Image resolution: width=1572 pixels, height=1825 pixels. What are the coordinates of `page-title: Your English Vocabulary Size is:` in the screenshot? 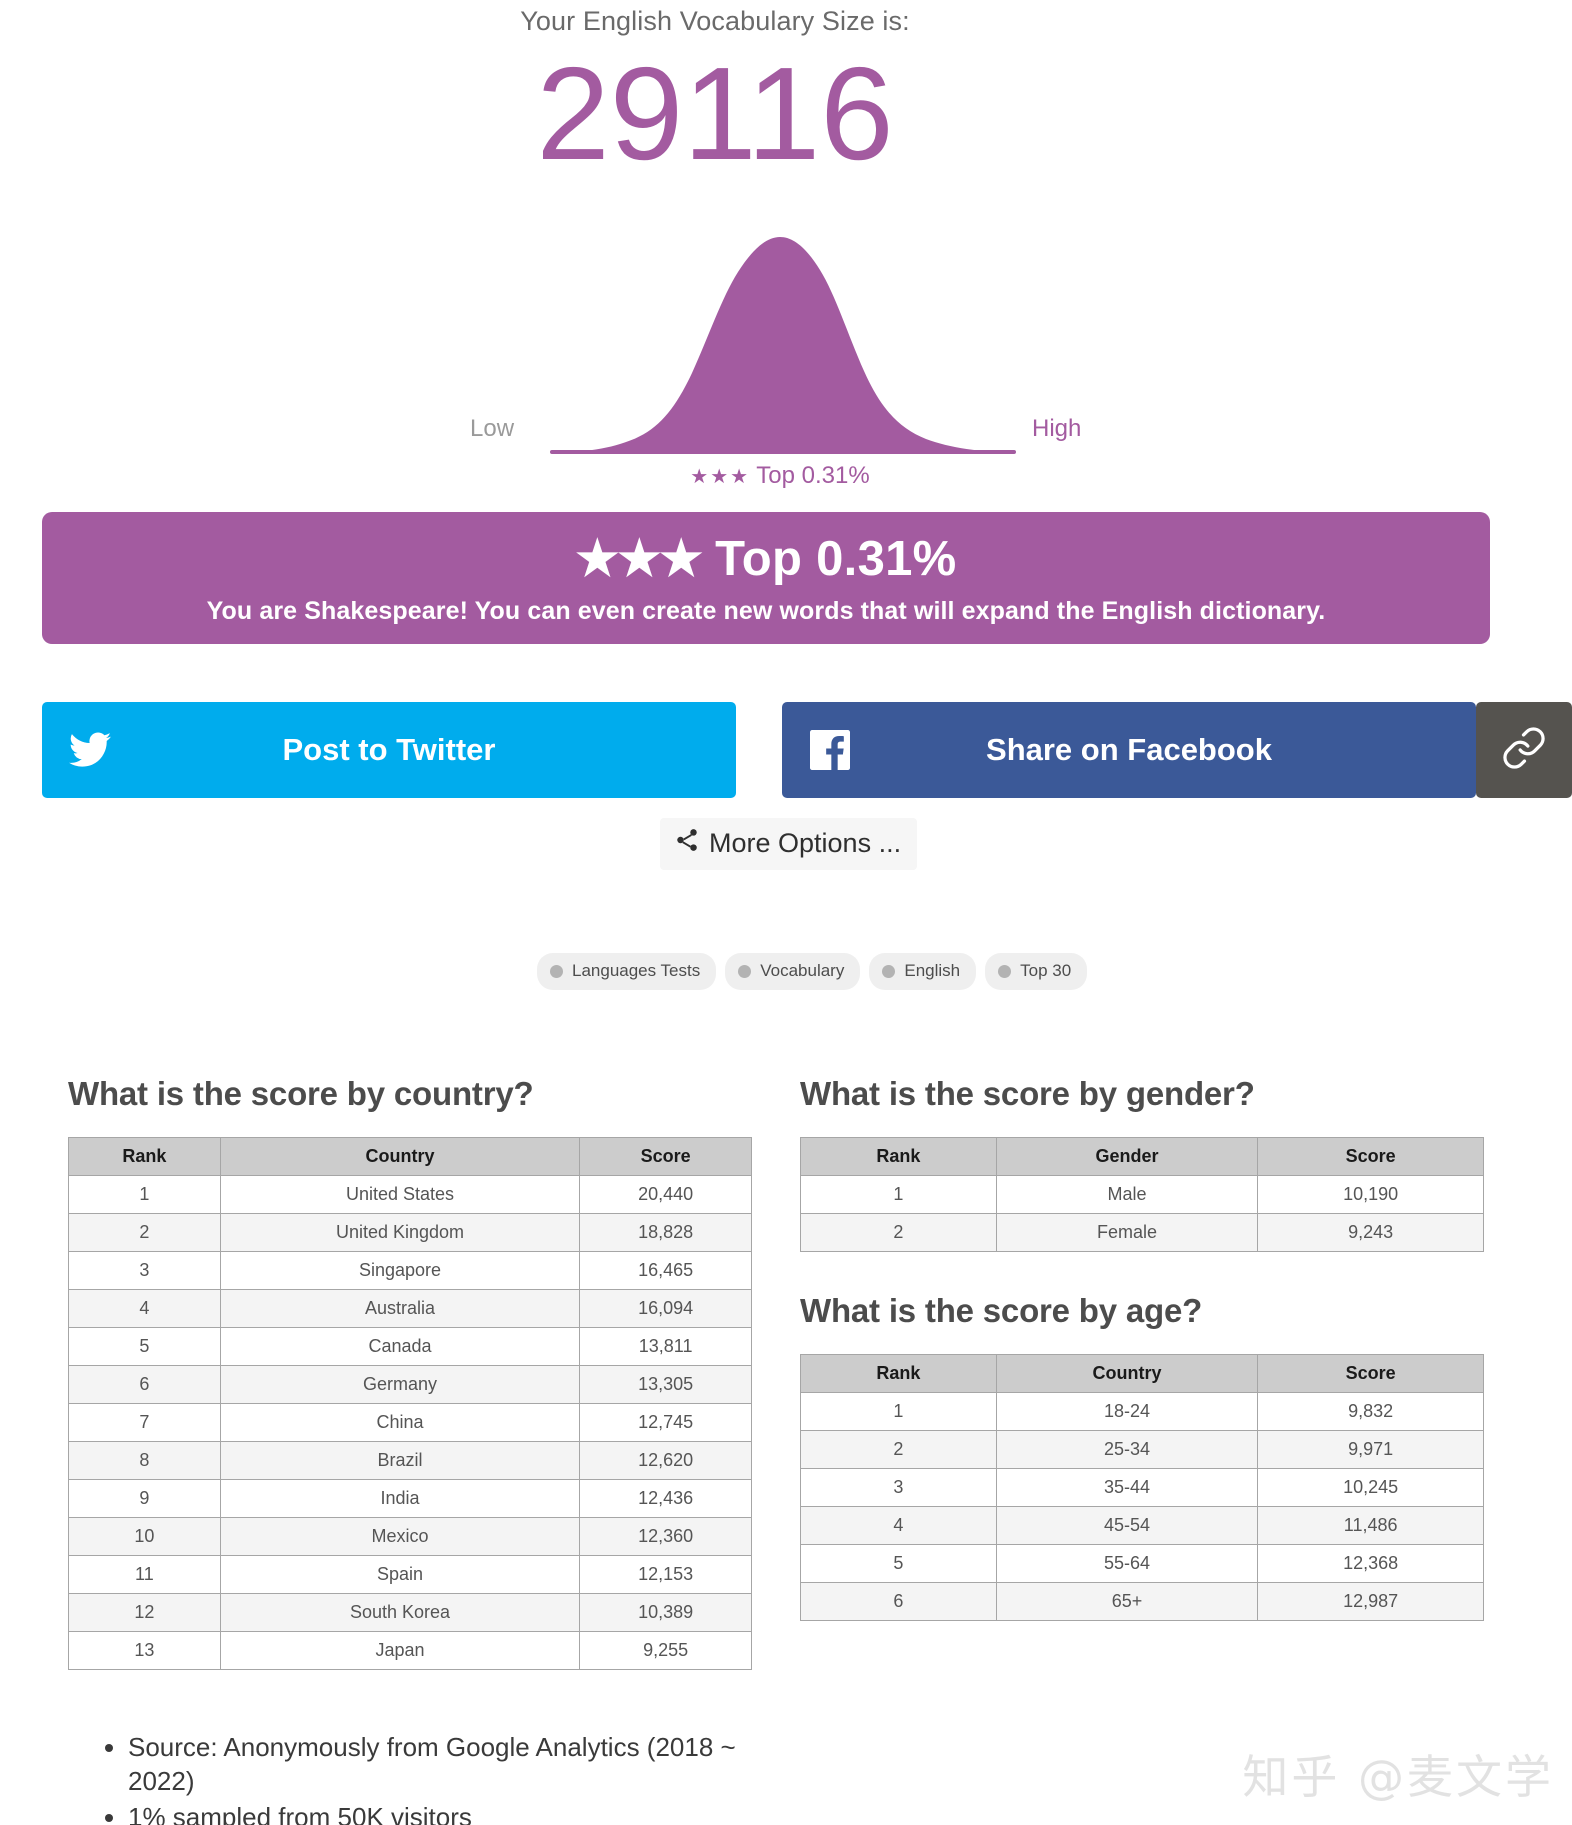 It's located at (715, 21).